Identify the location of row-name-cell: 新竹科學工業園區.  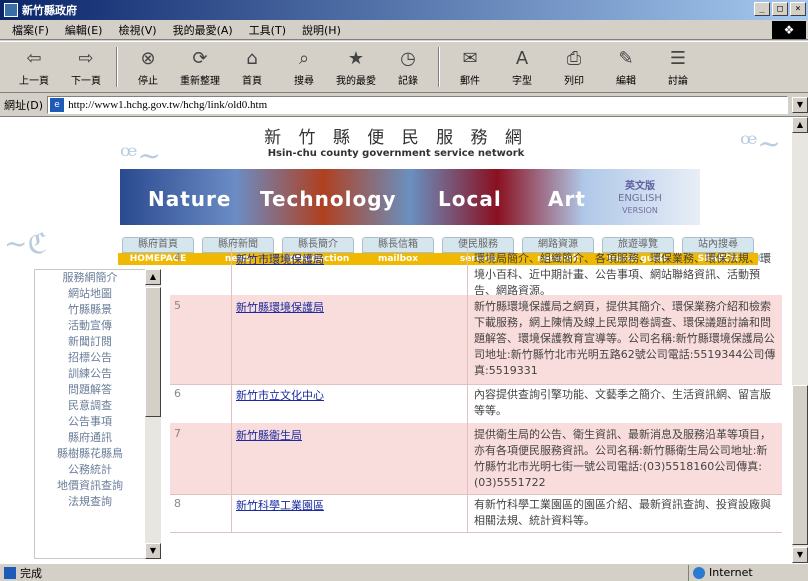
(350, 512).